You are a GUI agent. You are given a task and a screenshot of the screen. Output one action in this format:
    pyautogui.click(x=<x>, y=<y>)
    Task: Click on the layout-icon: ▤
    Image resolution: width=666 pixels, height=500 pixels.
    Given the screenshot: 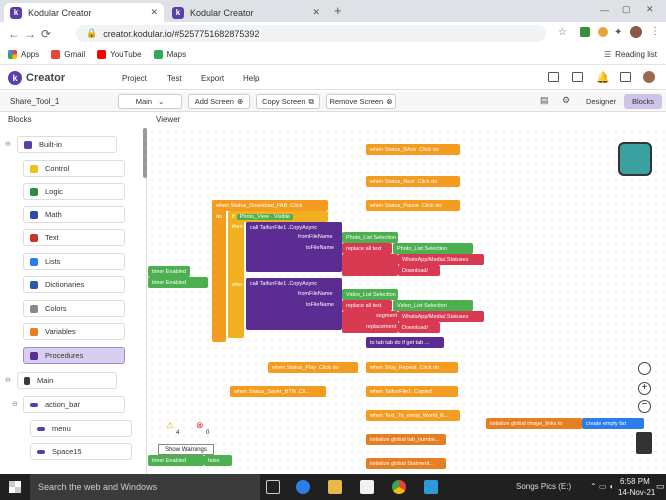 What is the action you would take?
    pyautogui.click(x=544, y=100)
    